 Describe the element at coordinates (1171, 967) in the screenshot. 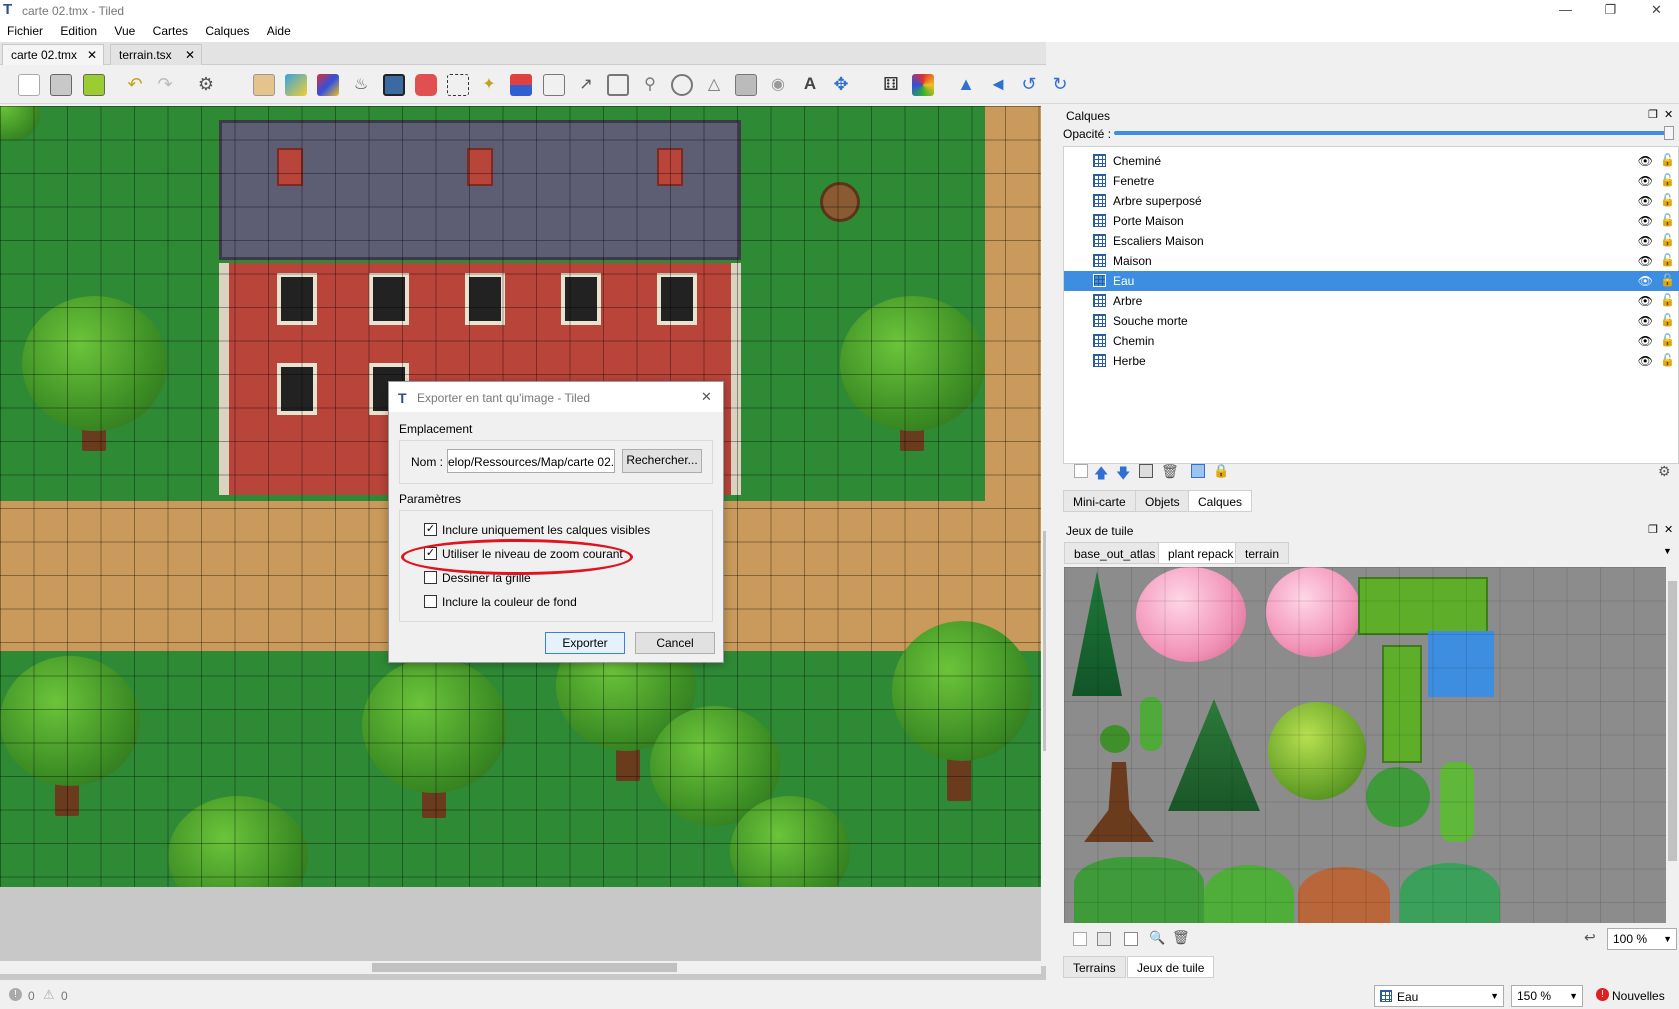

I see `tab-jeux-de-tuile: Jeux de tuile` at that location.